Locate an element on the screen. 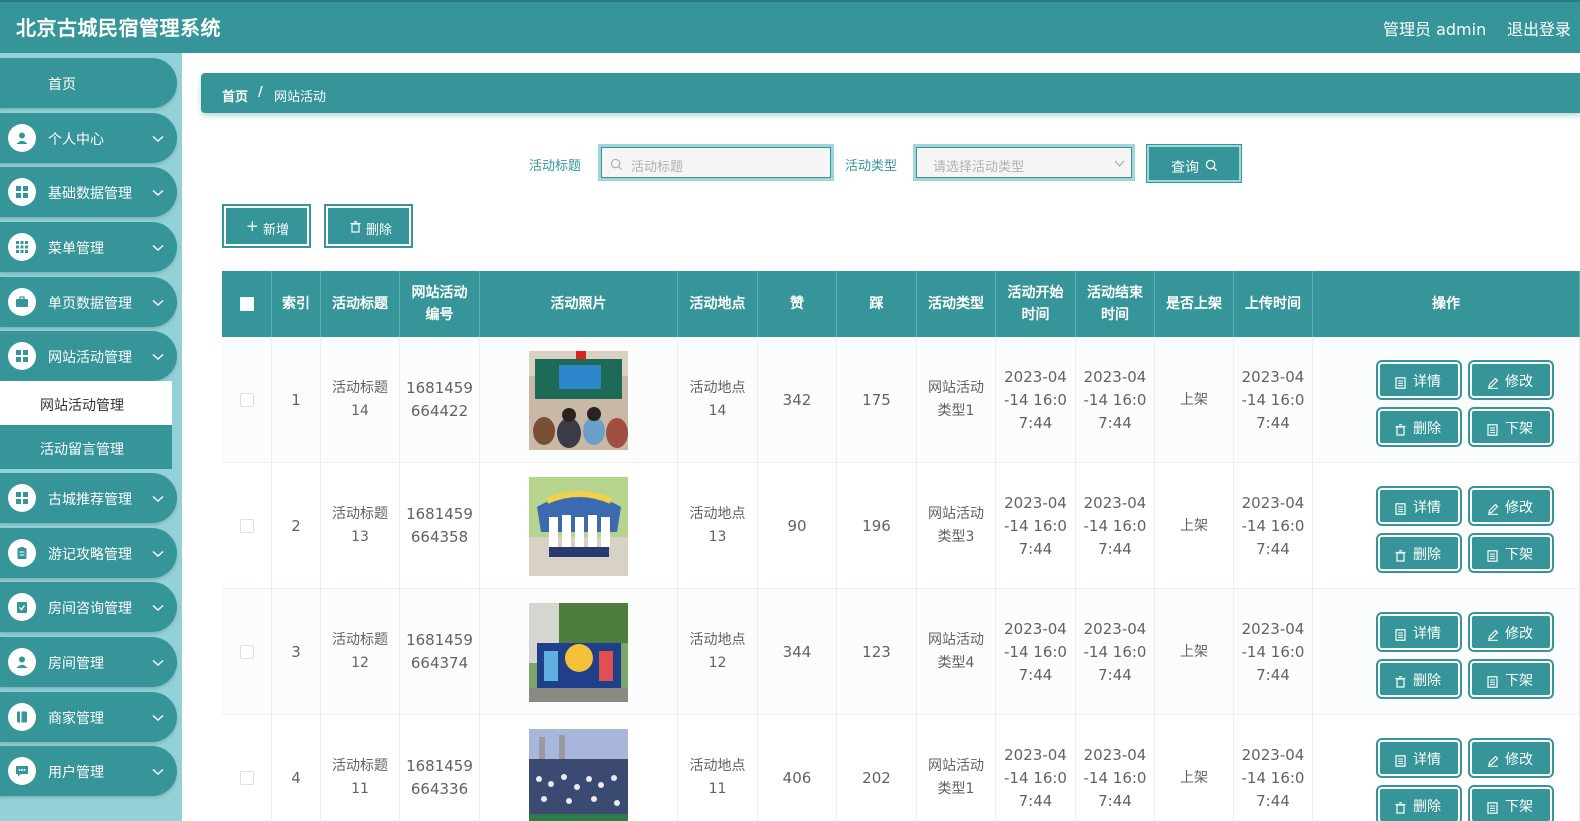 The width and height of the screenshot is (1580, 821). type-cell: 网站活动 类型3 is located at coordinates (956, 526).